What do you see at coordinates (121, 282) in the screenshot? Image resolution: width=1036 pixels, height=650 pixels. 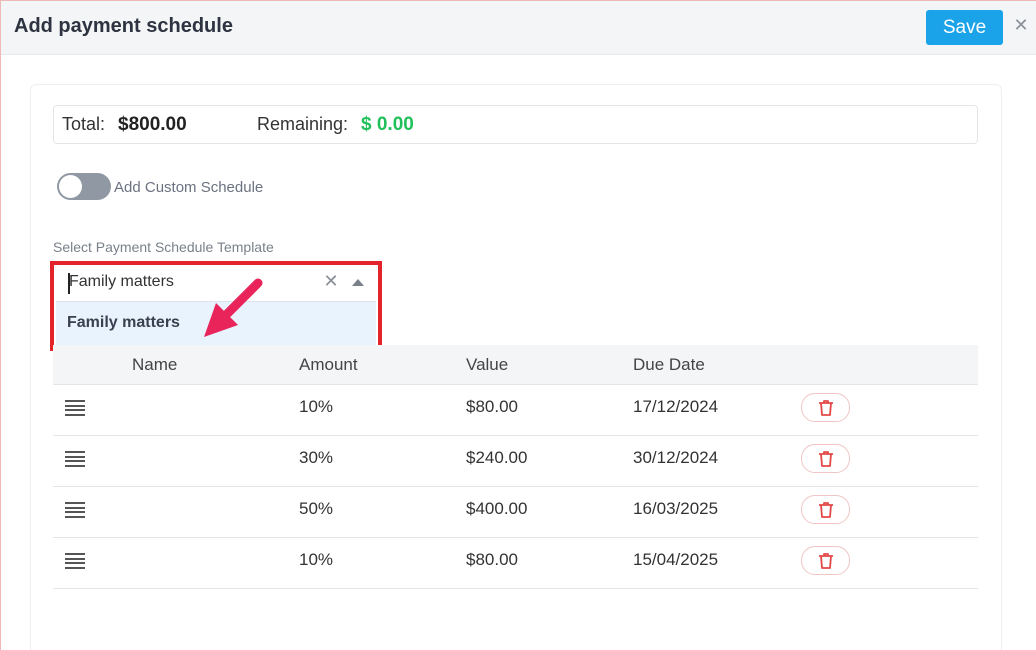 I see `template-select-value: Family matters` at bounding box center [121, 282].